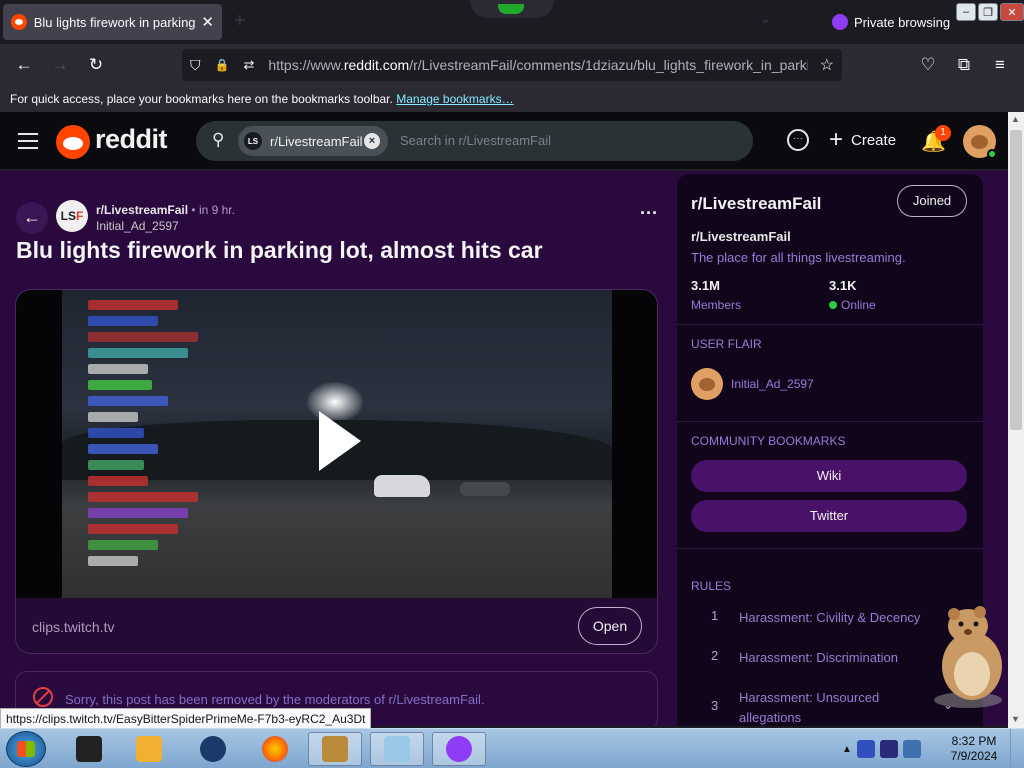 The image size is (1024, 768). What do you see at coordinates (852, 295) in the screenshot?
I see `online-stat: 3.1K Online` at bounding box center [852, 295].